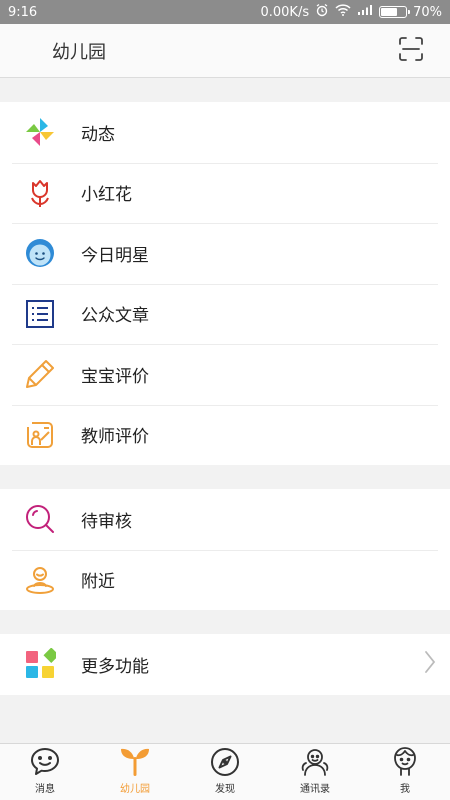  Describe the element at coordinates (225, 51) in the screenshot. I see `page-header: 幼儿园` at that location.